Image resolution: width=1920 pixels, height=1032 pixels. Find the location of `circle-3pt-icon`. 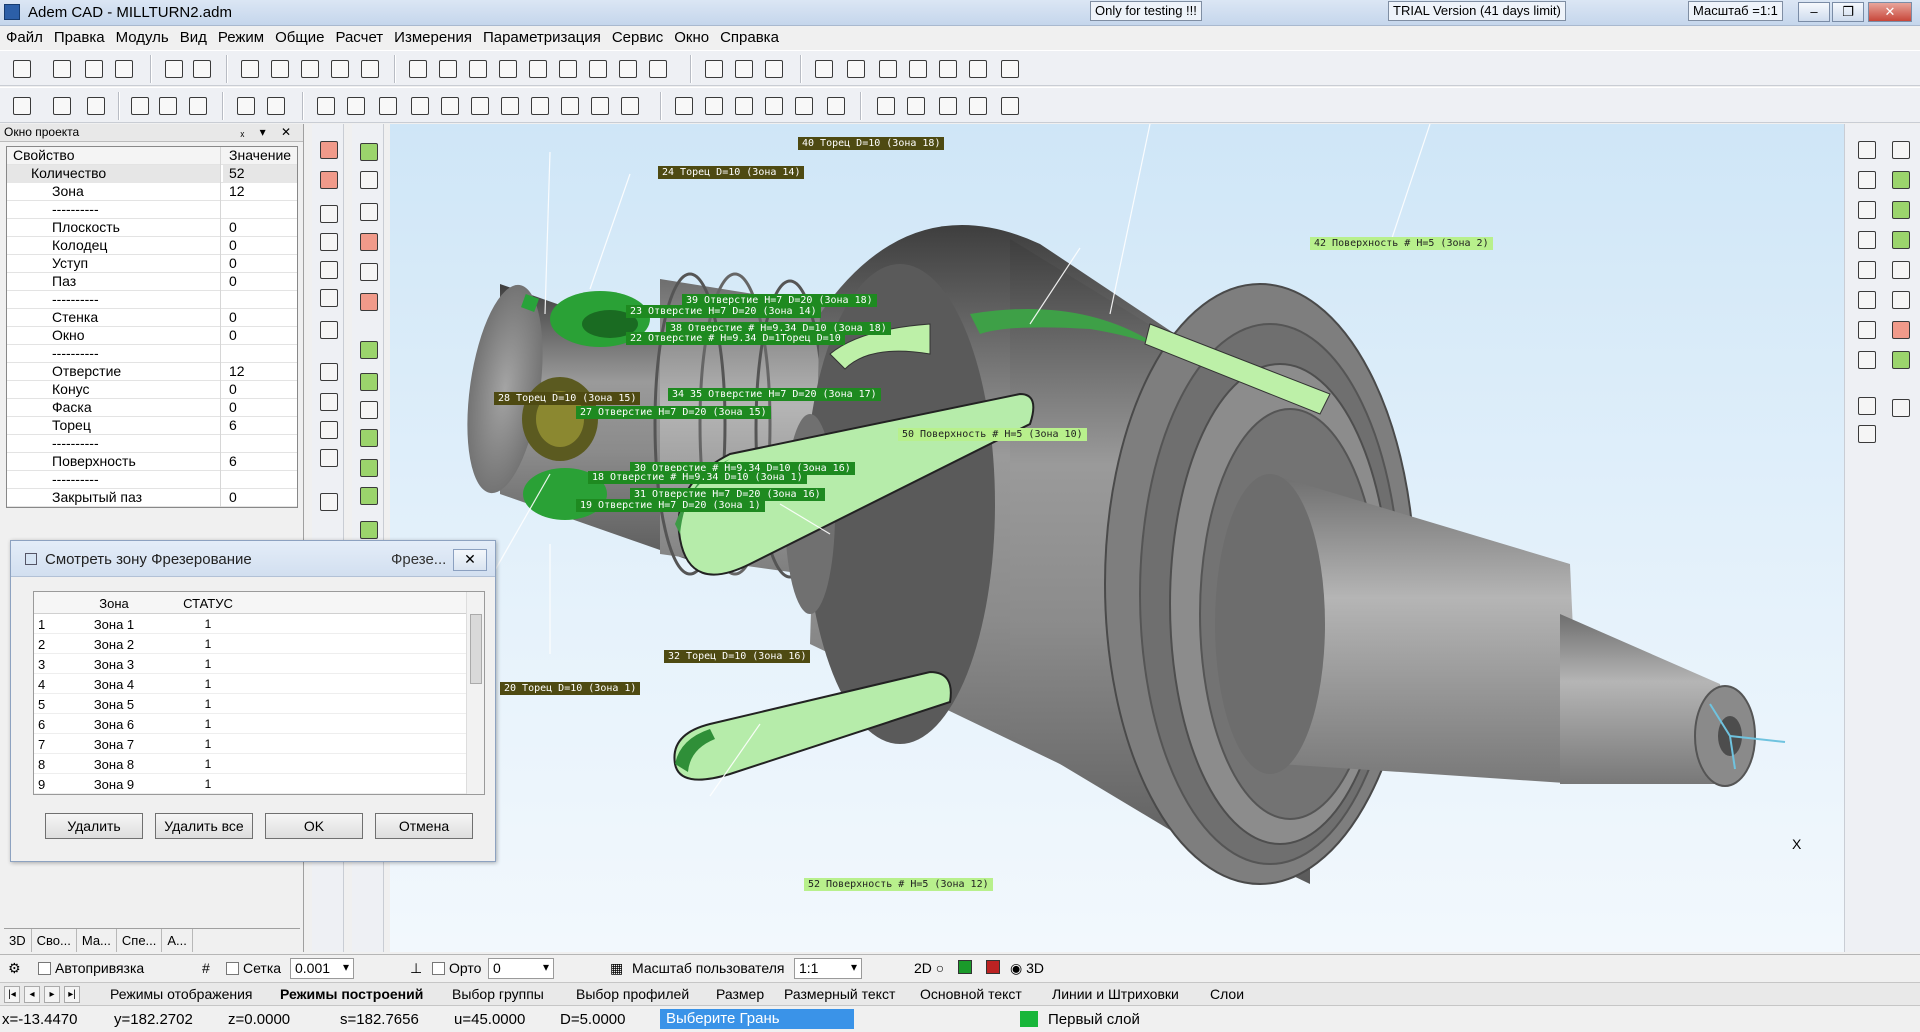

circle-3pt-icon is located at coordinates (419, 105).